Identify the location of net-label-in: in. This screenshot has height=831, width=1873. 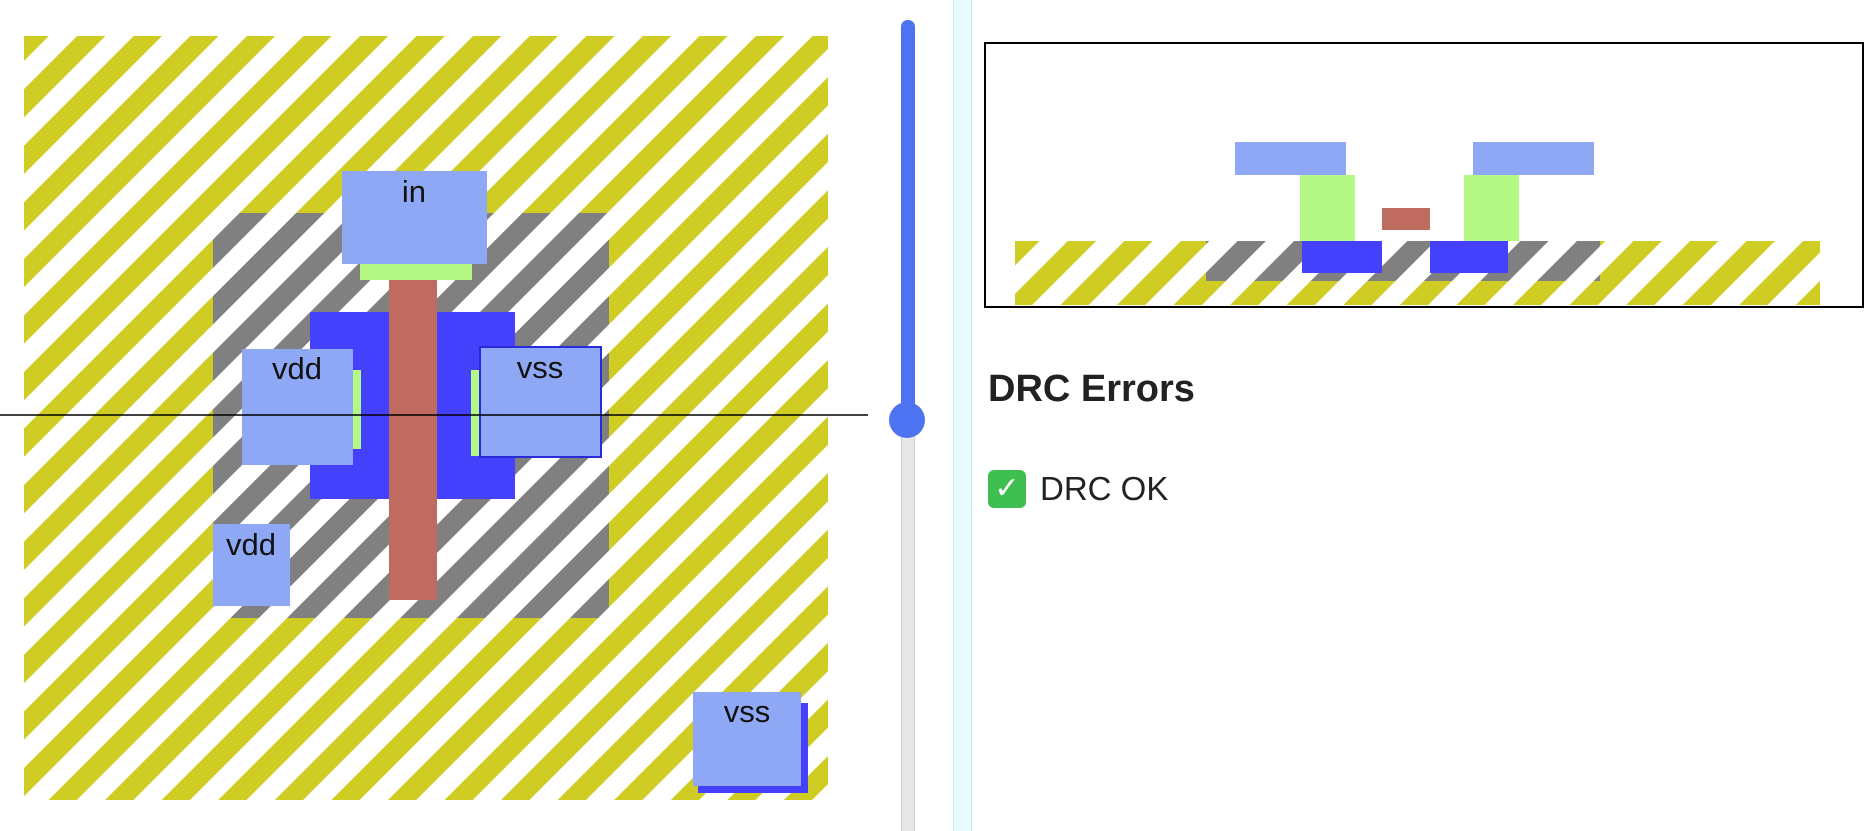
(414, 191).